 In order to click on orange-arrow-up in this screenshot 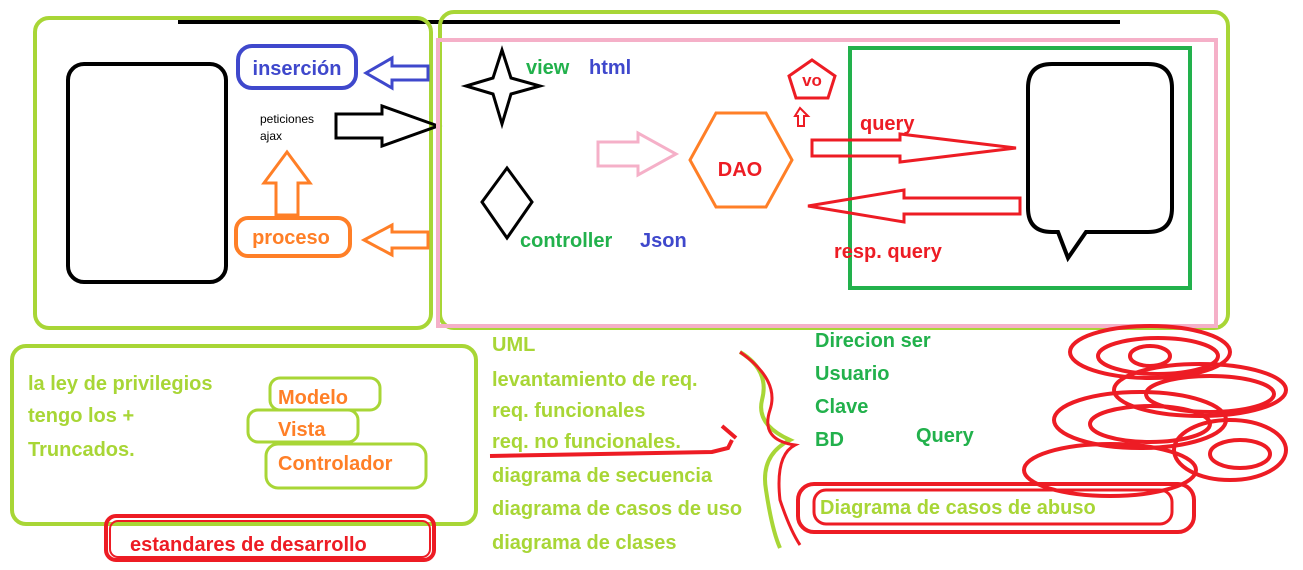, I will do `click(287, 183)`.